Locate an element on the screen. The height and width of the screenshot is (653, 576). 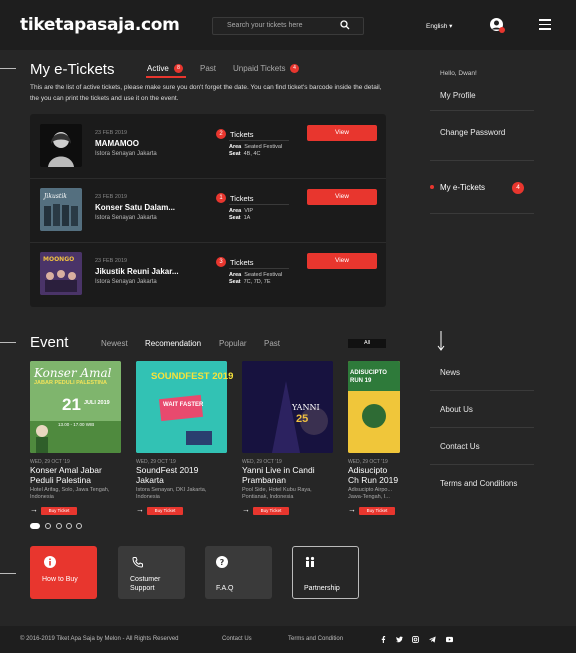
footer-link-terms: Terms and Condition is located at coordinates (315, 639).